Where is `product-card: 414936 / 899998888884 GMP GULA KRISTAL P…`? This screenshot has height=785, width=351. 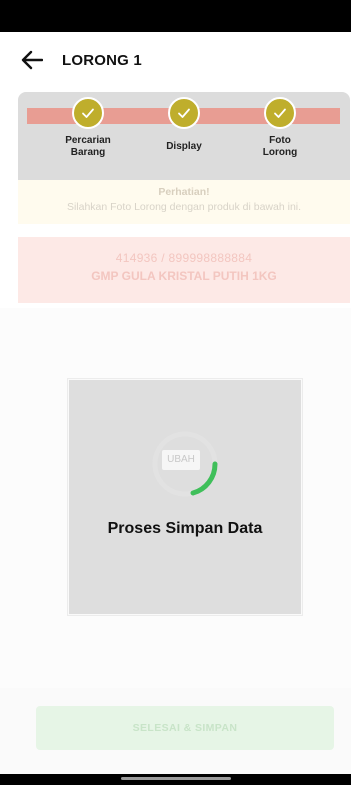 product-card: 414936 / 899998888884 GMP GULA KRISTAL P… is located at coordinates (184, 270).